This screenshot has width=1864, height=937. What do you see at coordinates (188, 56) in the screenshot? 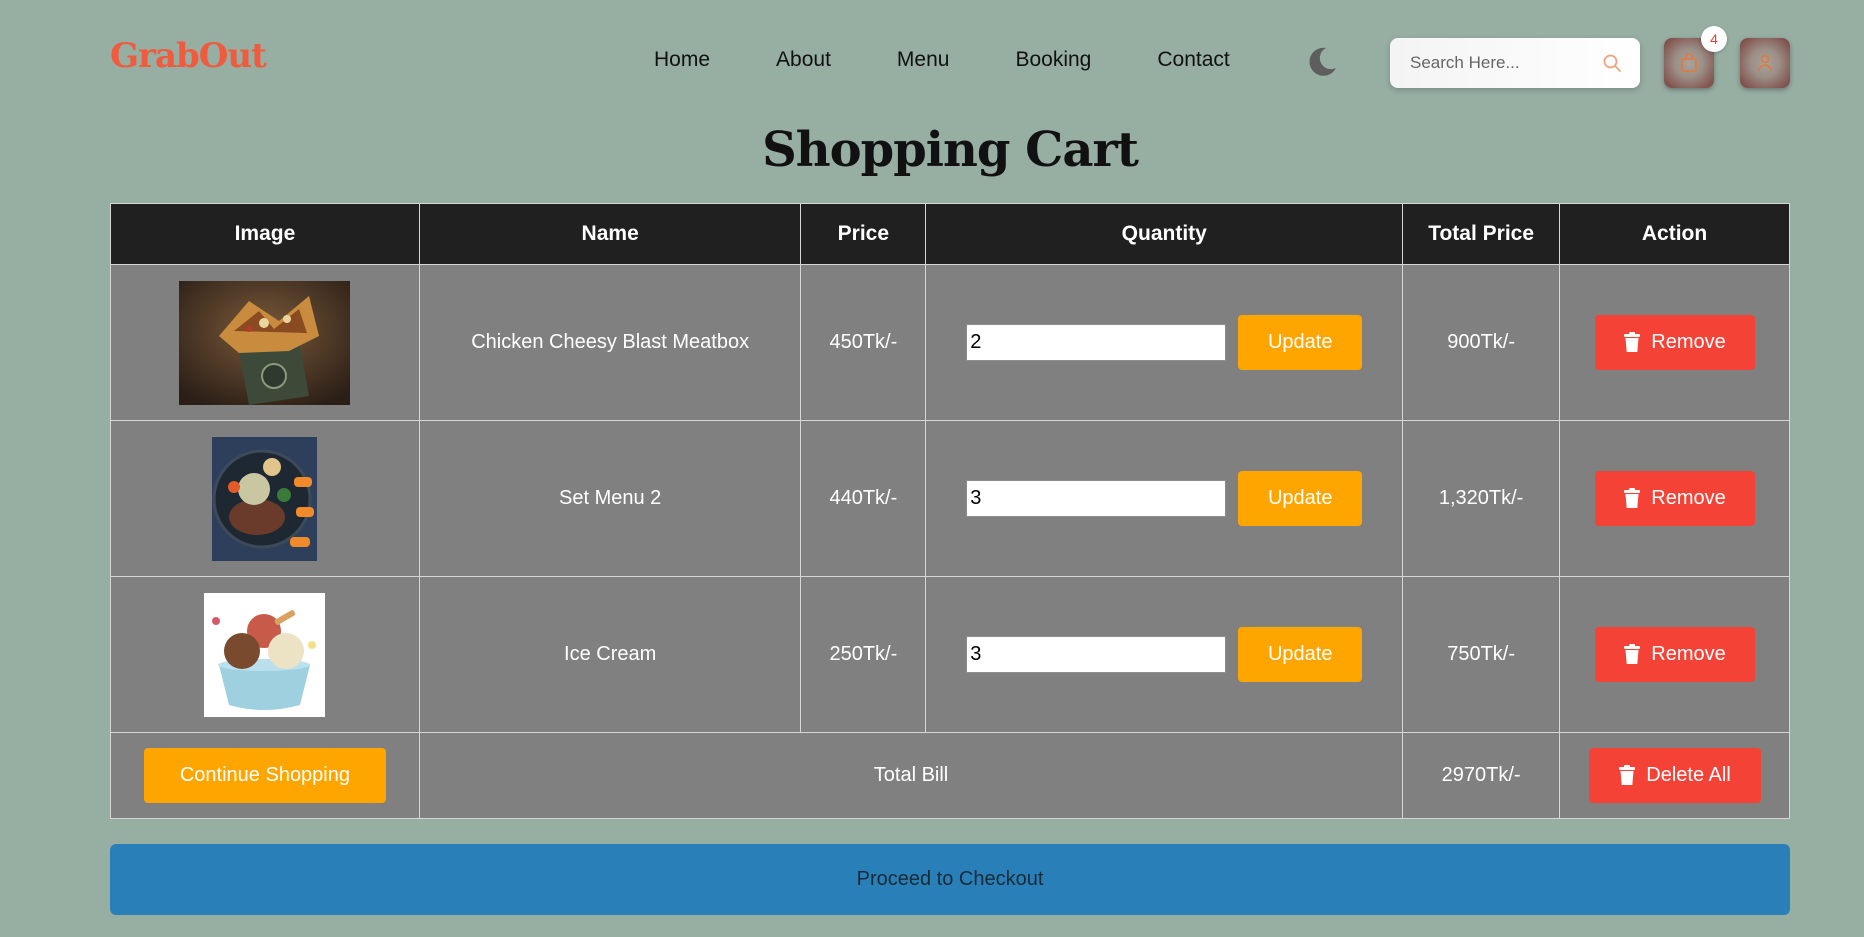
I see `brand-logo: GrabOut` at bounding box center [188, 56].